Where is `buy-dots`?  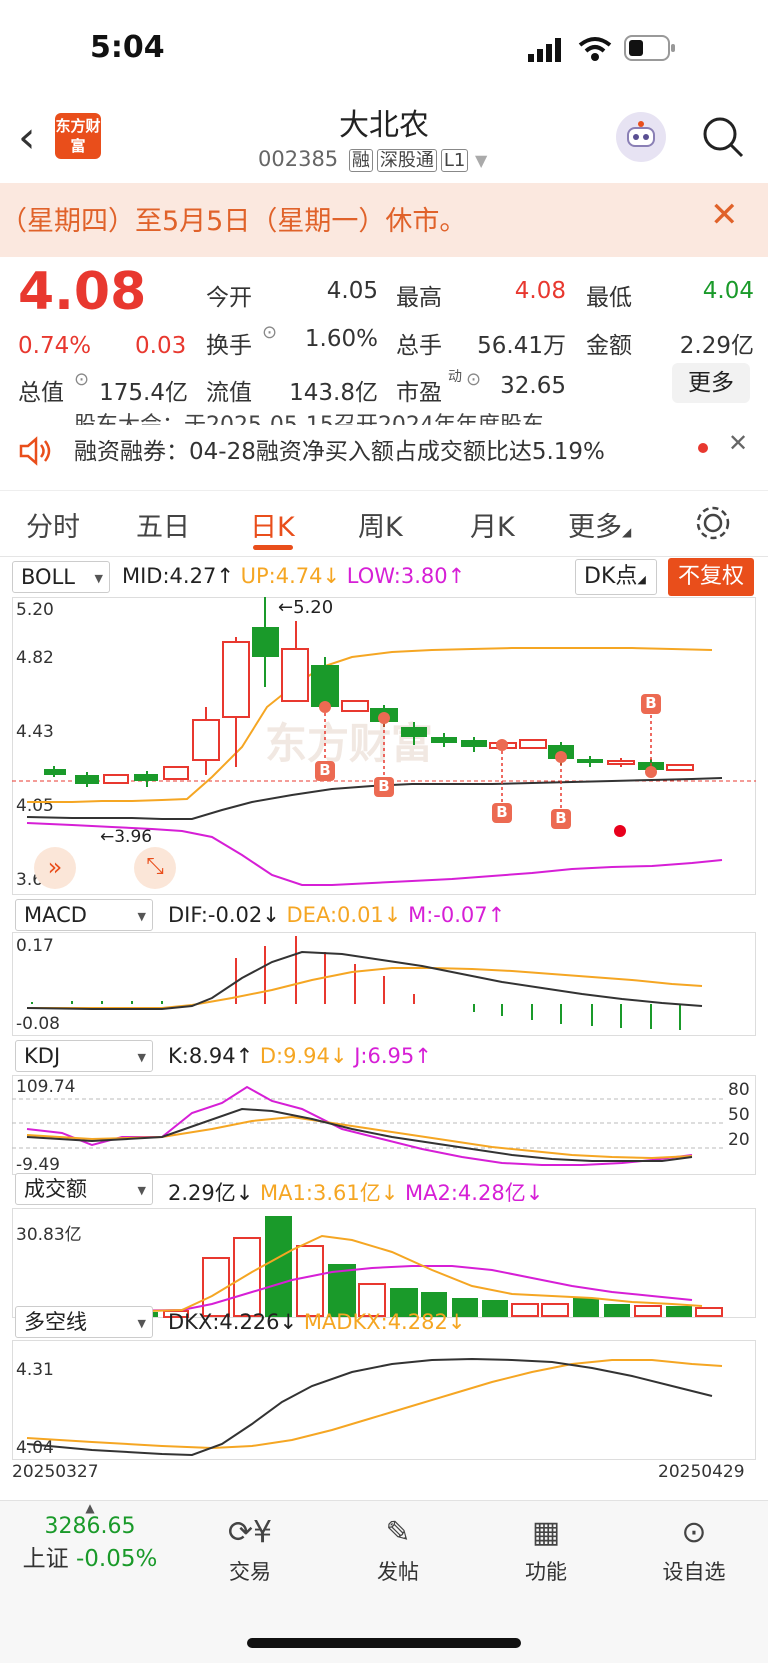 buy-dots is located at coordinates (488, 769).